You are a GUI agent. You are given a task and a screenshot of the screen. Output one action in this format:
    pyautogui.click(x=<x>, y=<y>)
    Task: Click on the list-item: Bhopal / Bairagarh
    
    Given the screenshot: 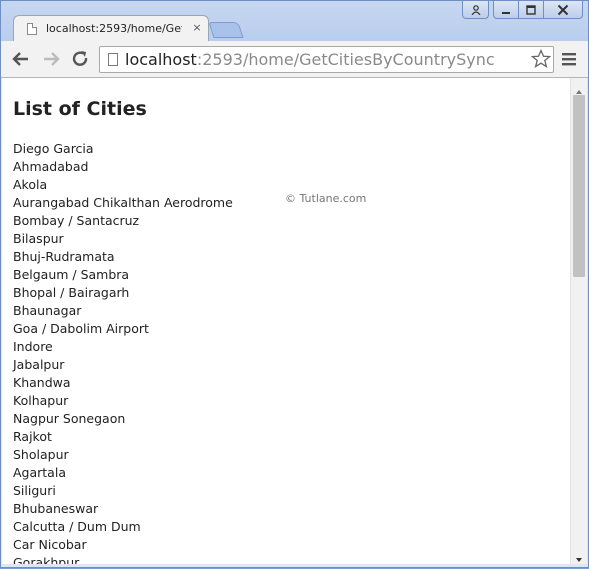 What is the action you would take?
    pyautogui.click(x=71, y=292)
    